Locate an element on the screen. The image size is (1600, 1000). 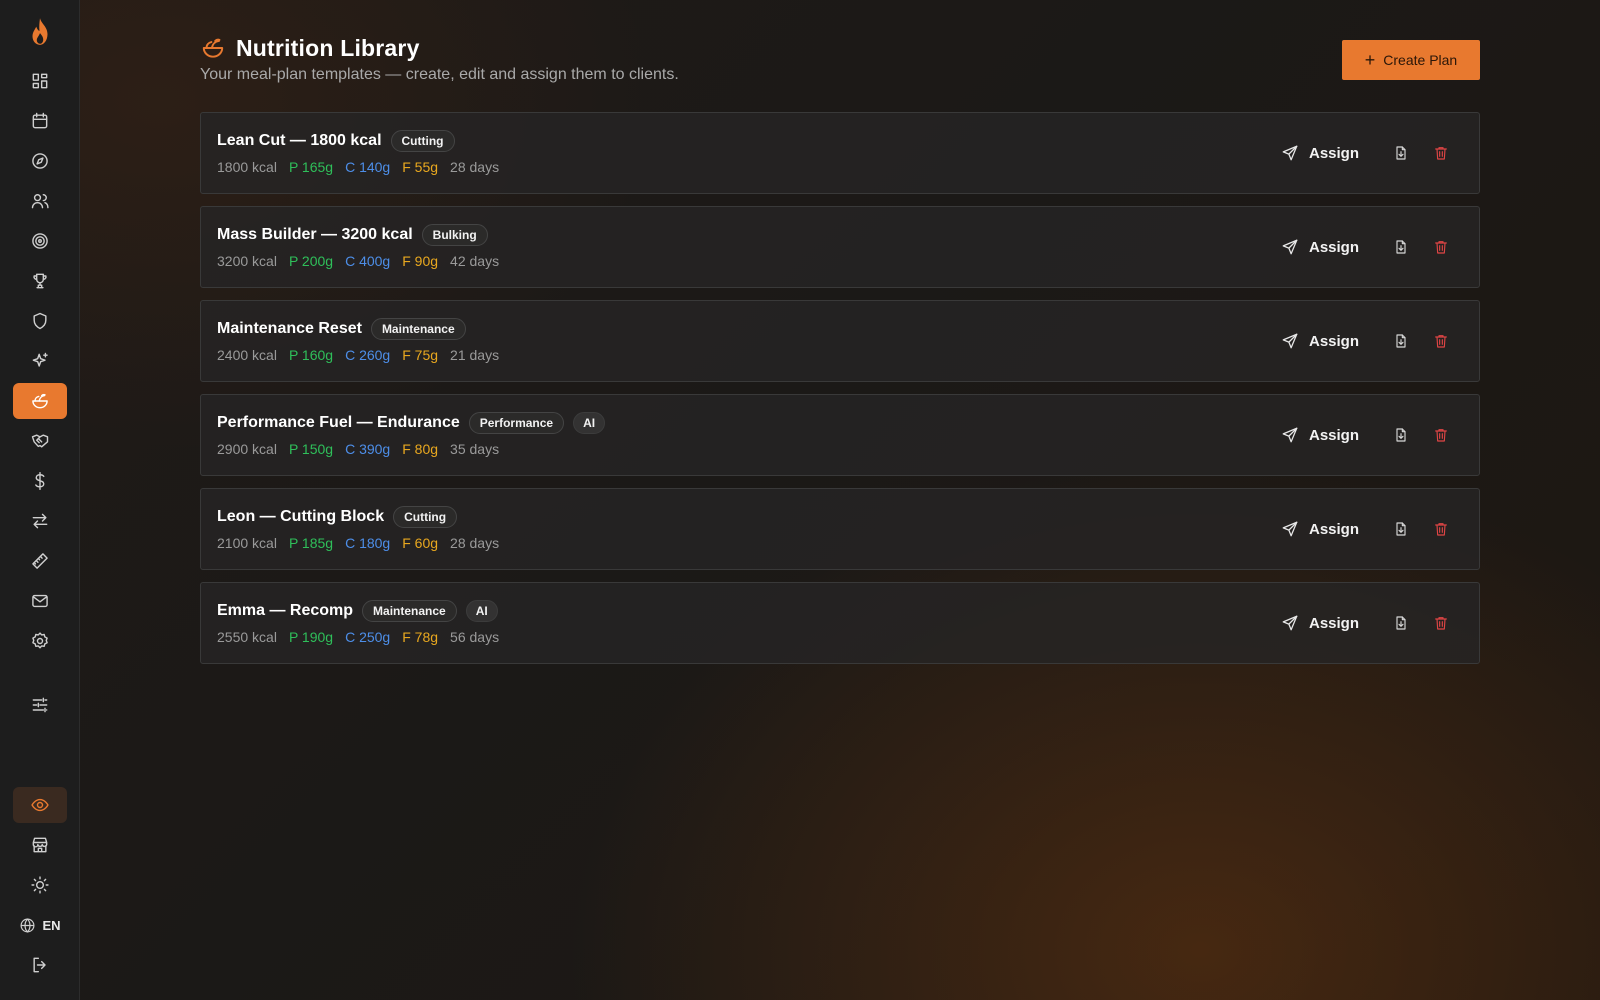
nav-security is located at coordinates (40, 321).